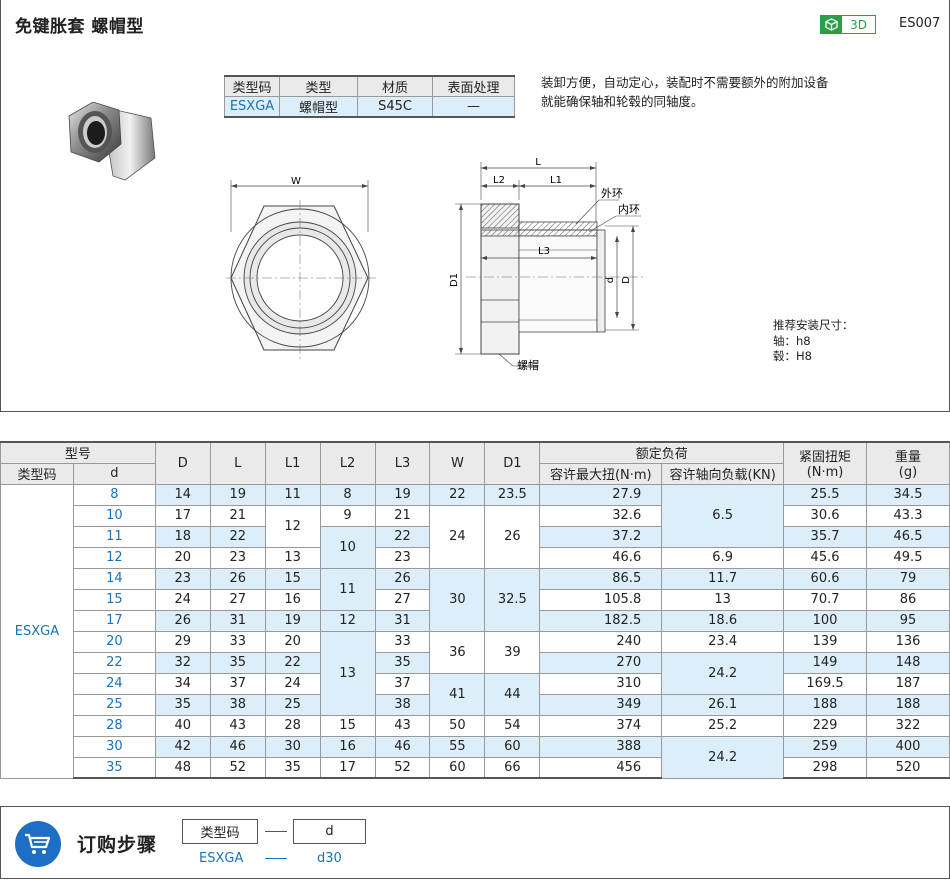  Describe the element at coordinates (907, 767) in the screenshot. I see `cell-weight: 520` at that location.